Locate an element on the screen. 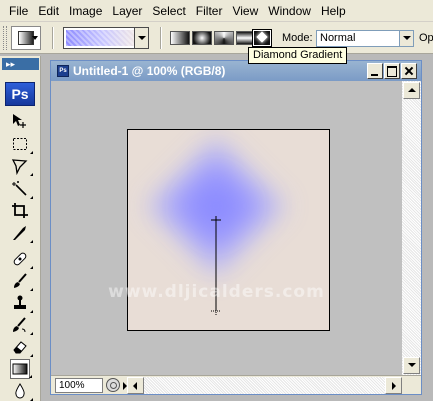  gradient-tool-icon is located at coordinates (20, 369).